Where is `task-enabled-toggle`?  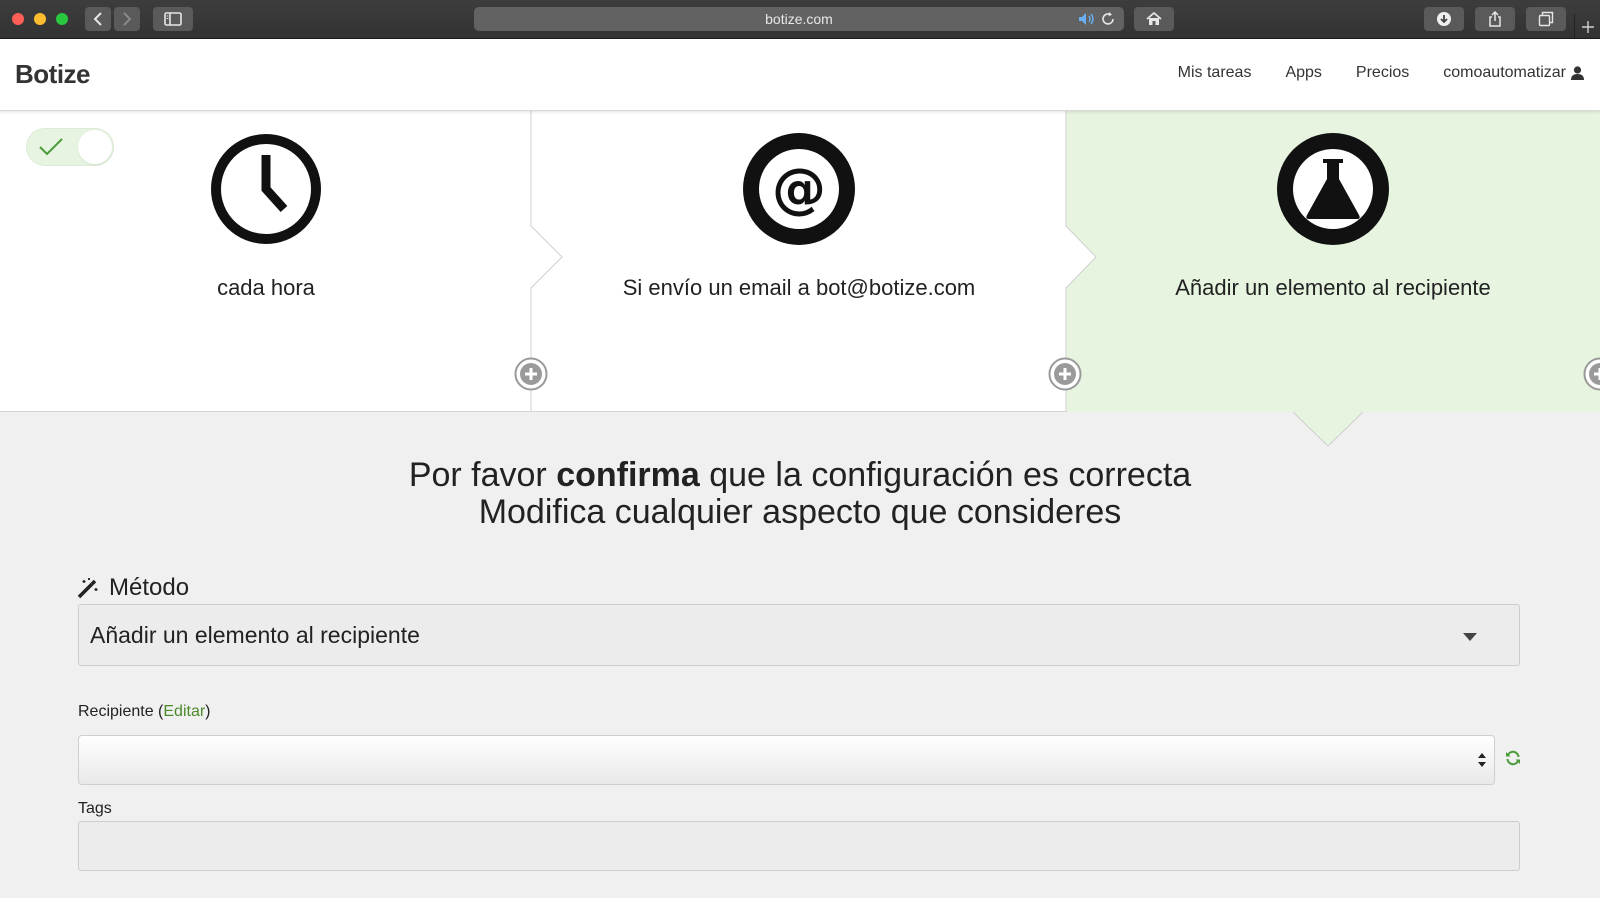 task-enabled-toggle is located at coordinates (70, 147).